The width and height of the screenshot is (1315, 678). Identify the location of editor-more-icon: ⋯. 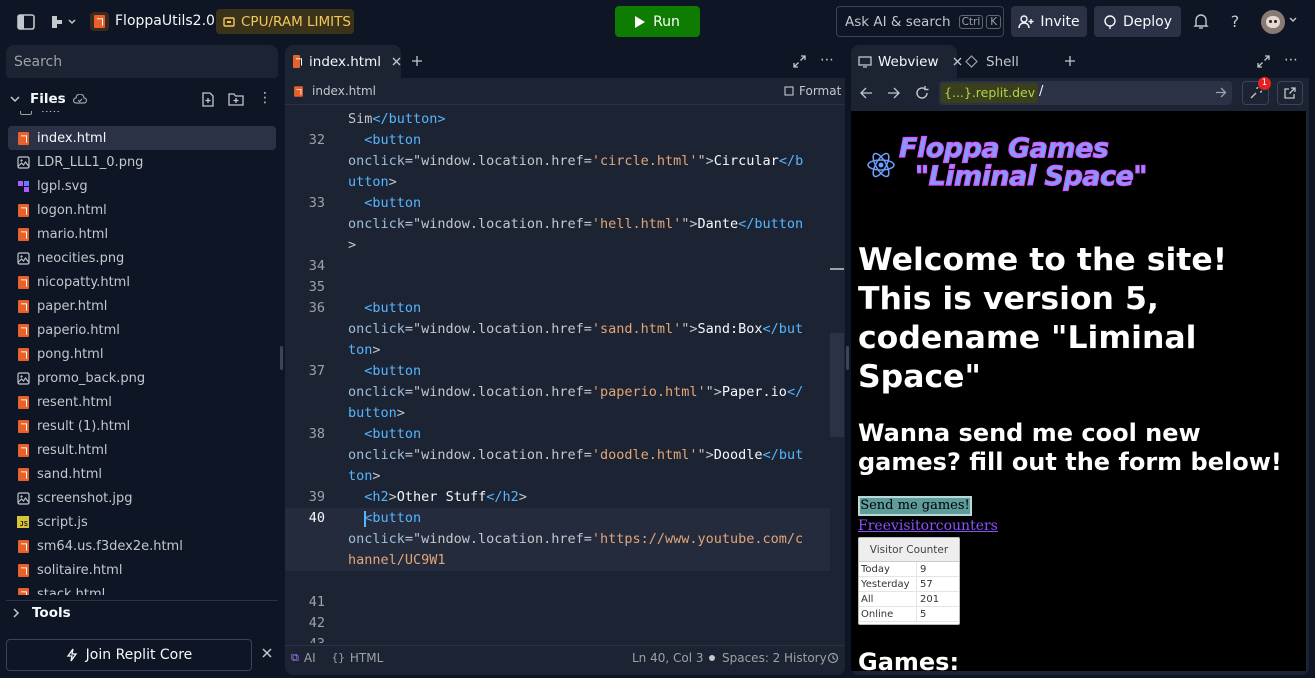
(827, 60).